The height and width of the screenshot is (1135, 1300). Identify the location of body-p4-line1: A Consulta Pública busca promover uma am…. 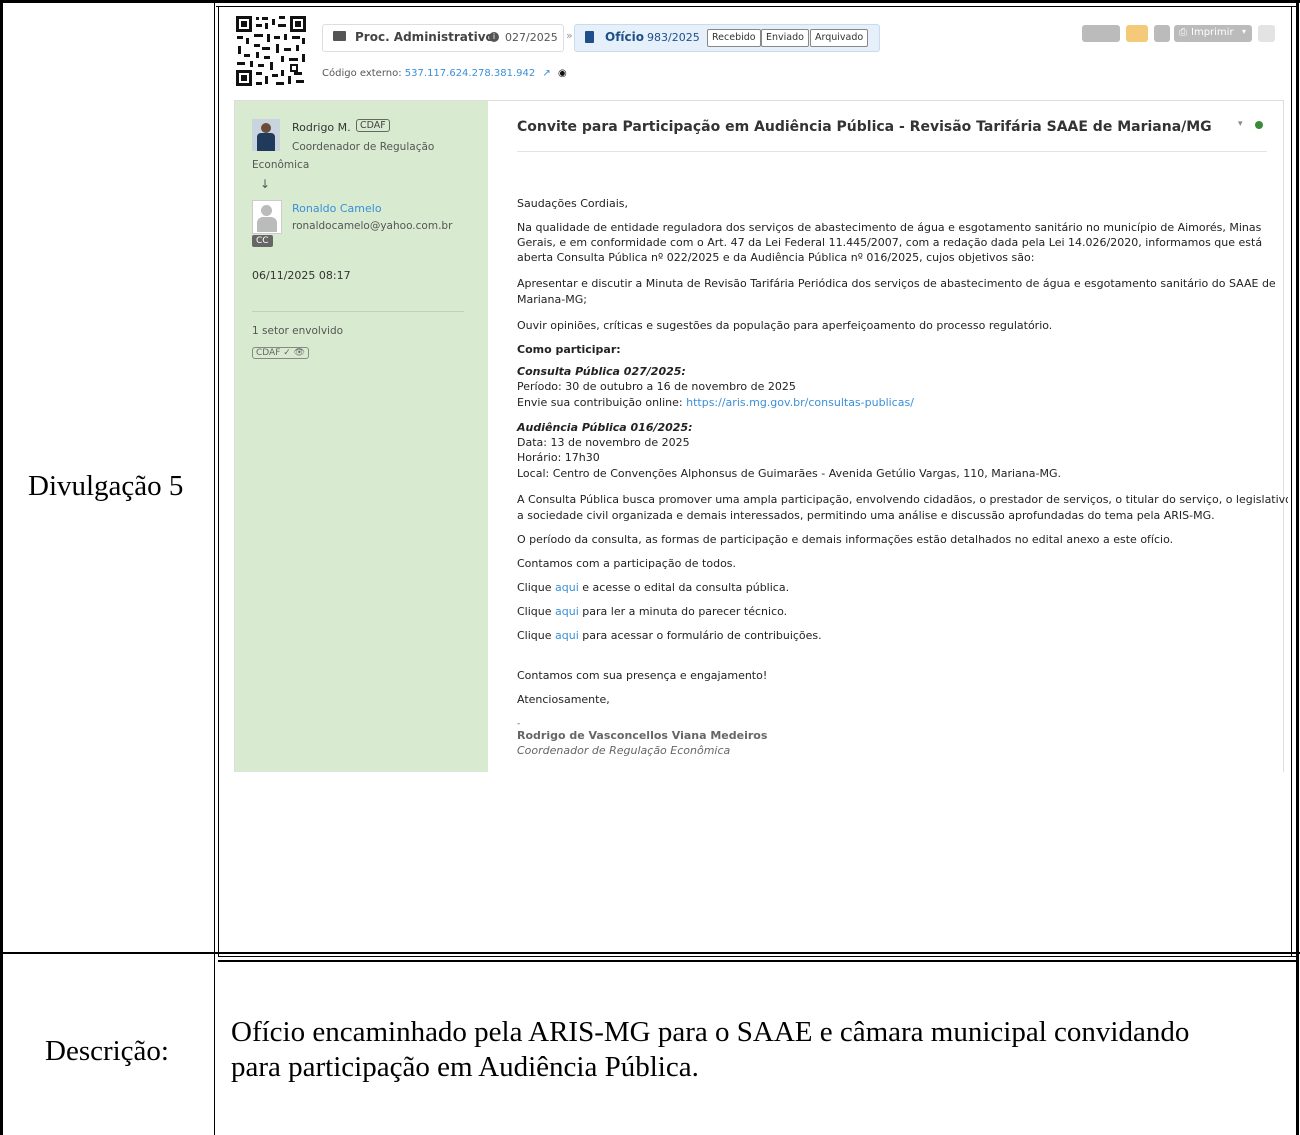
(902, 499).